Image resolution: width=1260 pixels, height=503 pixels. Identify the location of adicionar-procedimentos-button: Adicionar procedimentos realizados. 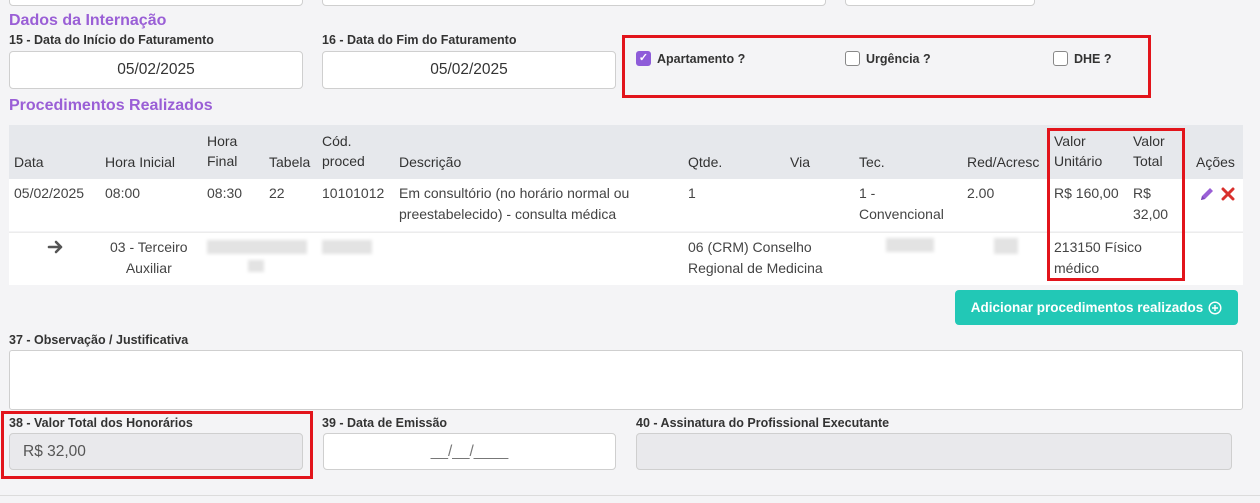
(1096, 307).